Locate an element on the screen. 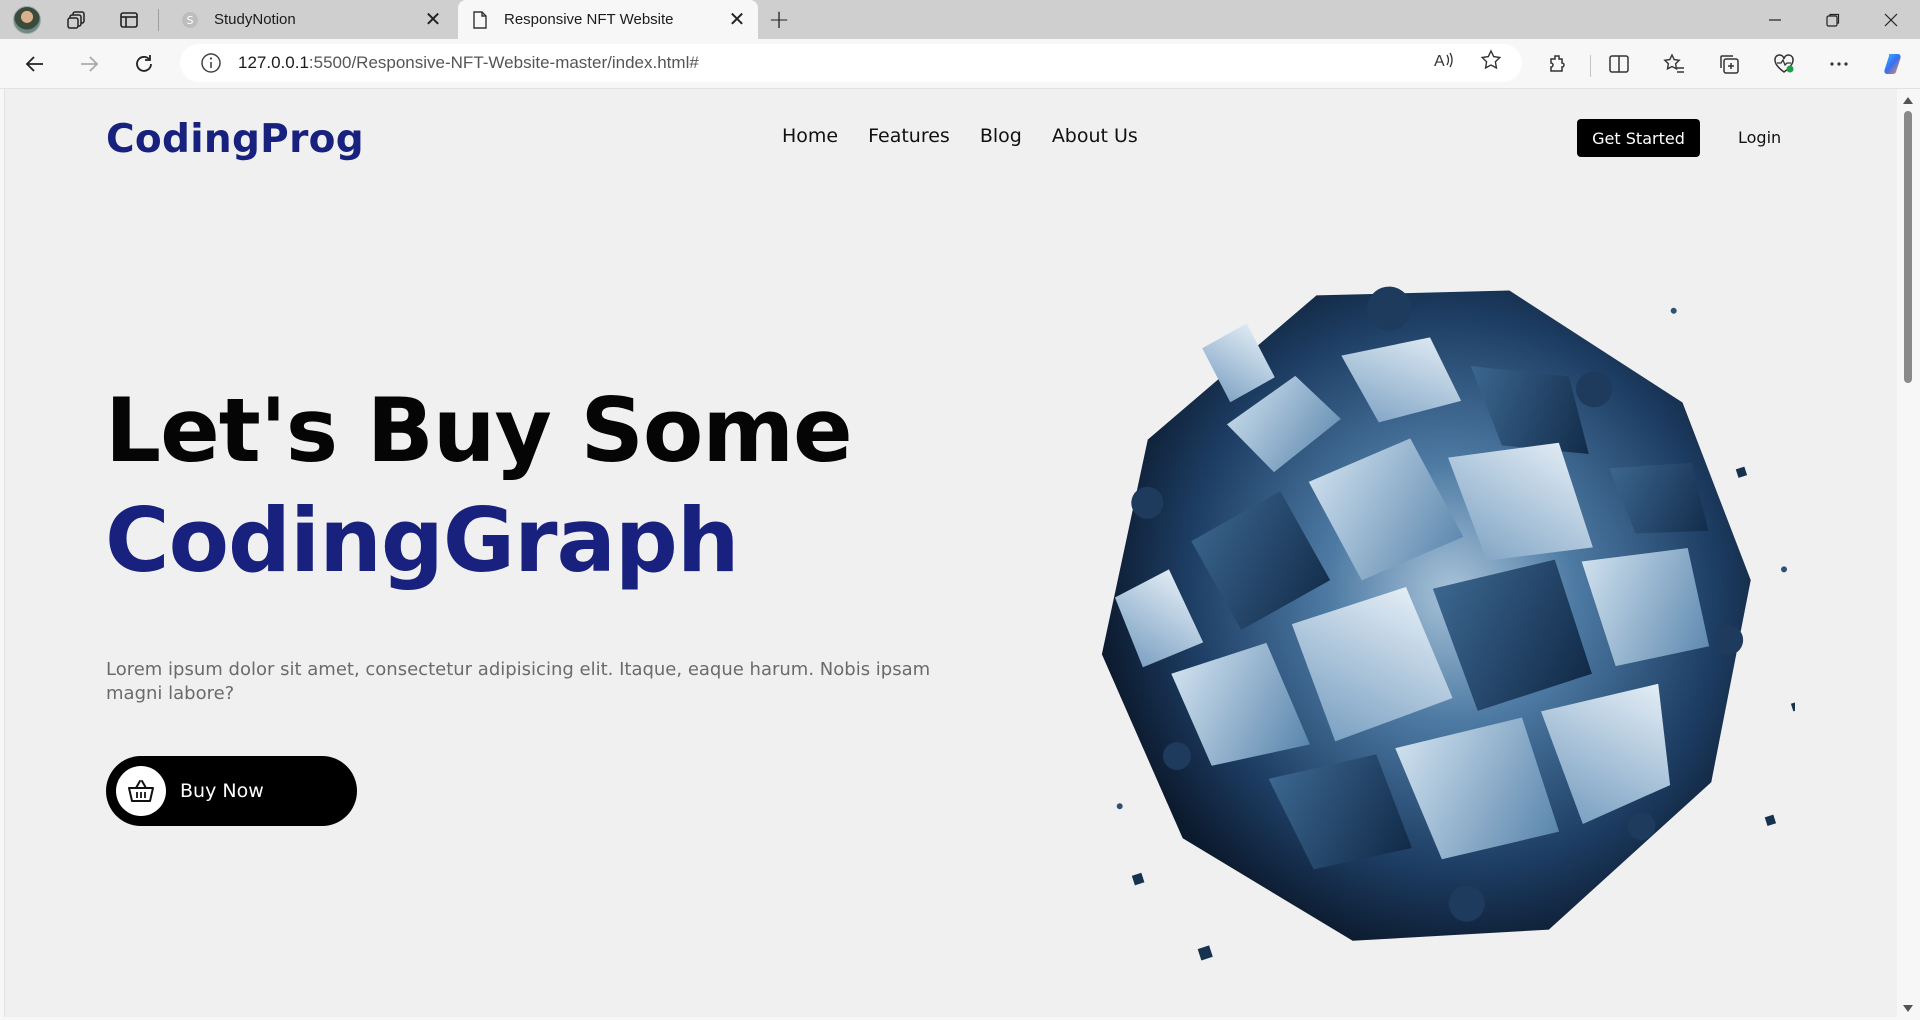 This screenshot has width=1920, height=1020. favorite-star-icon is located at coordinates (1491, 60).